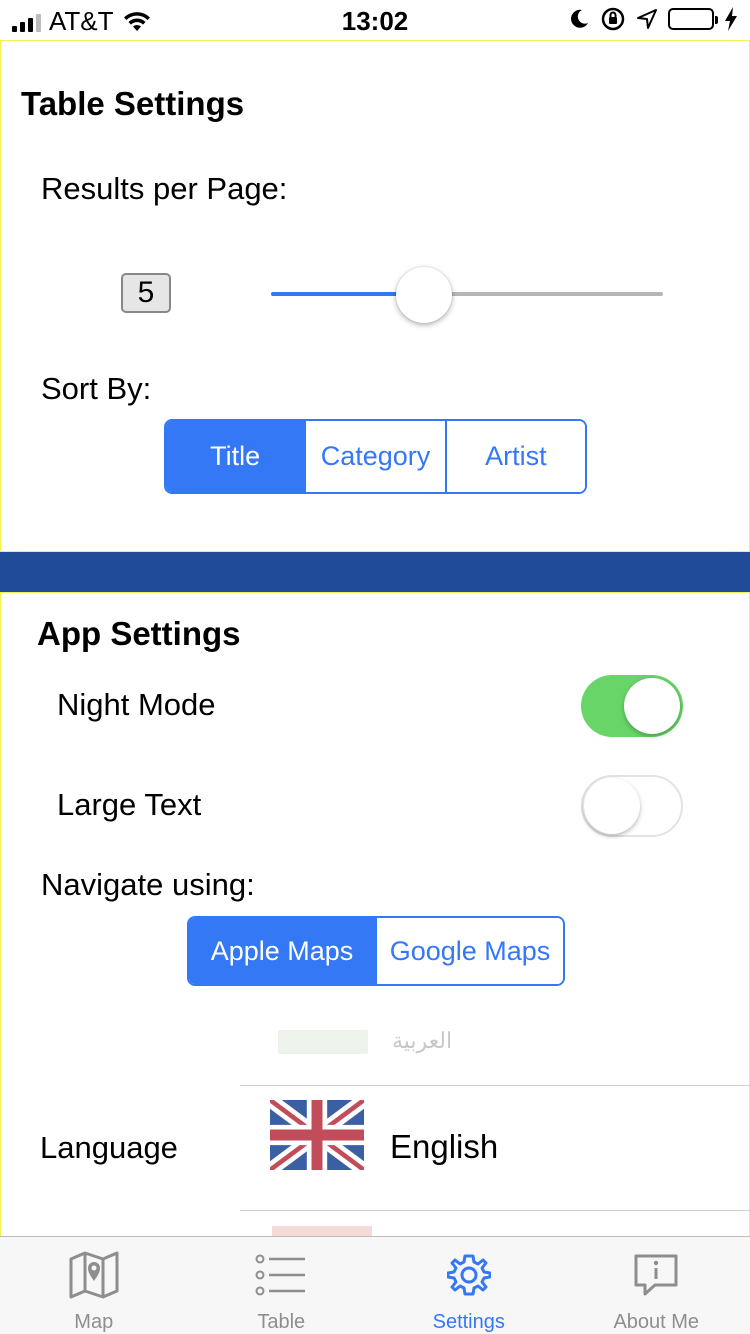 The width and height of the screenshot is (750, 1334). I want to click on tab-table: Table, so click(282, 1285).